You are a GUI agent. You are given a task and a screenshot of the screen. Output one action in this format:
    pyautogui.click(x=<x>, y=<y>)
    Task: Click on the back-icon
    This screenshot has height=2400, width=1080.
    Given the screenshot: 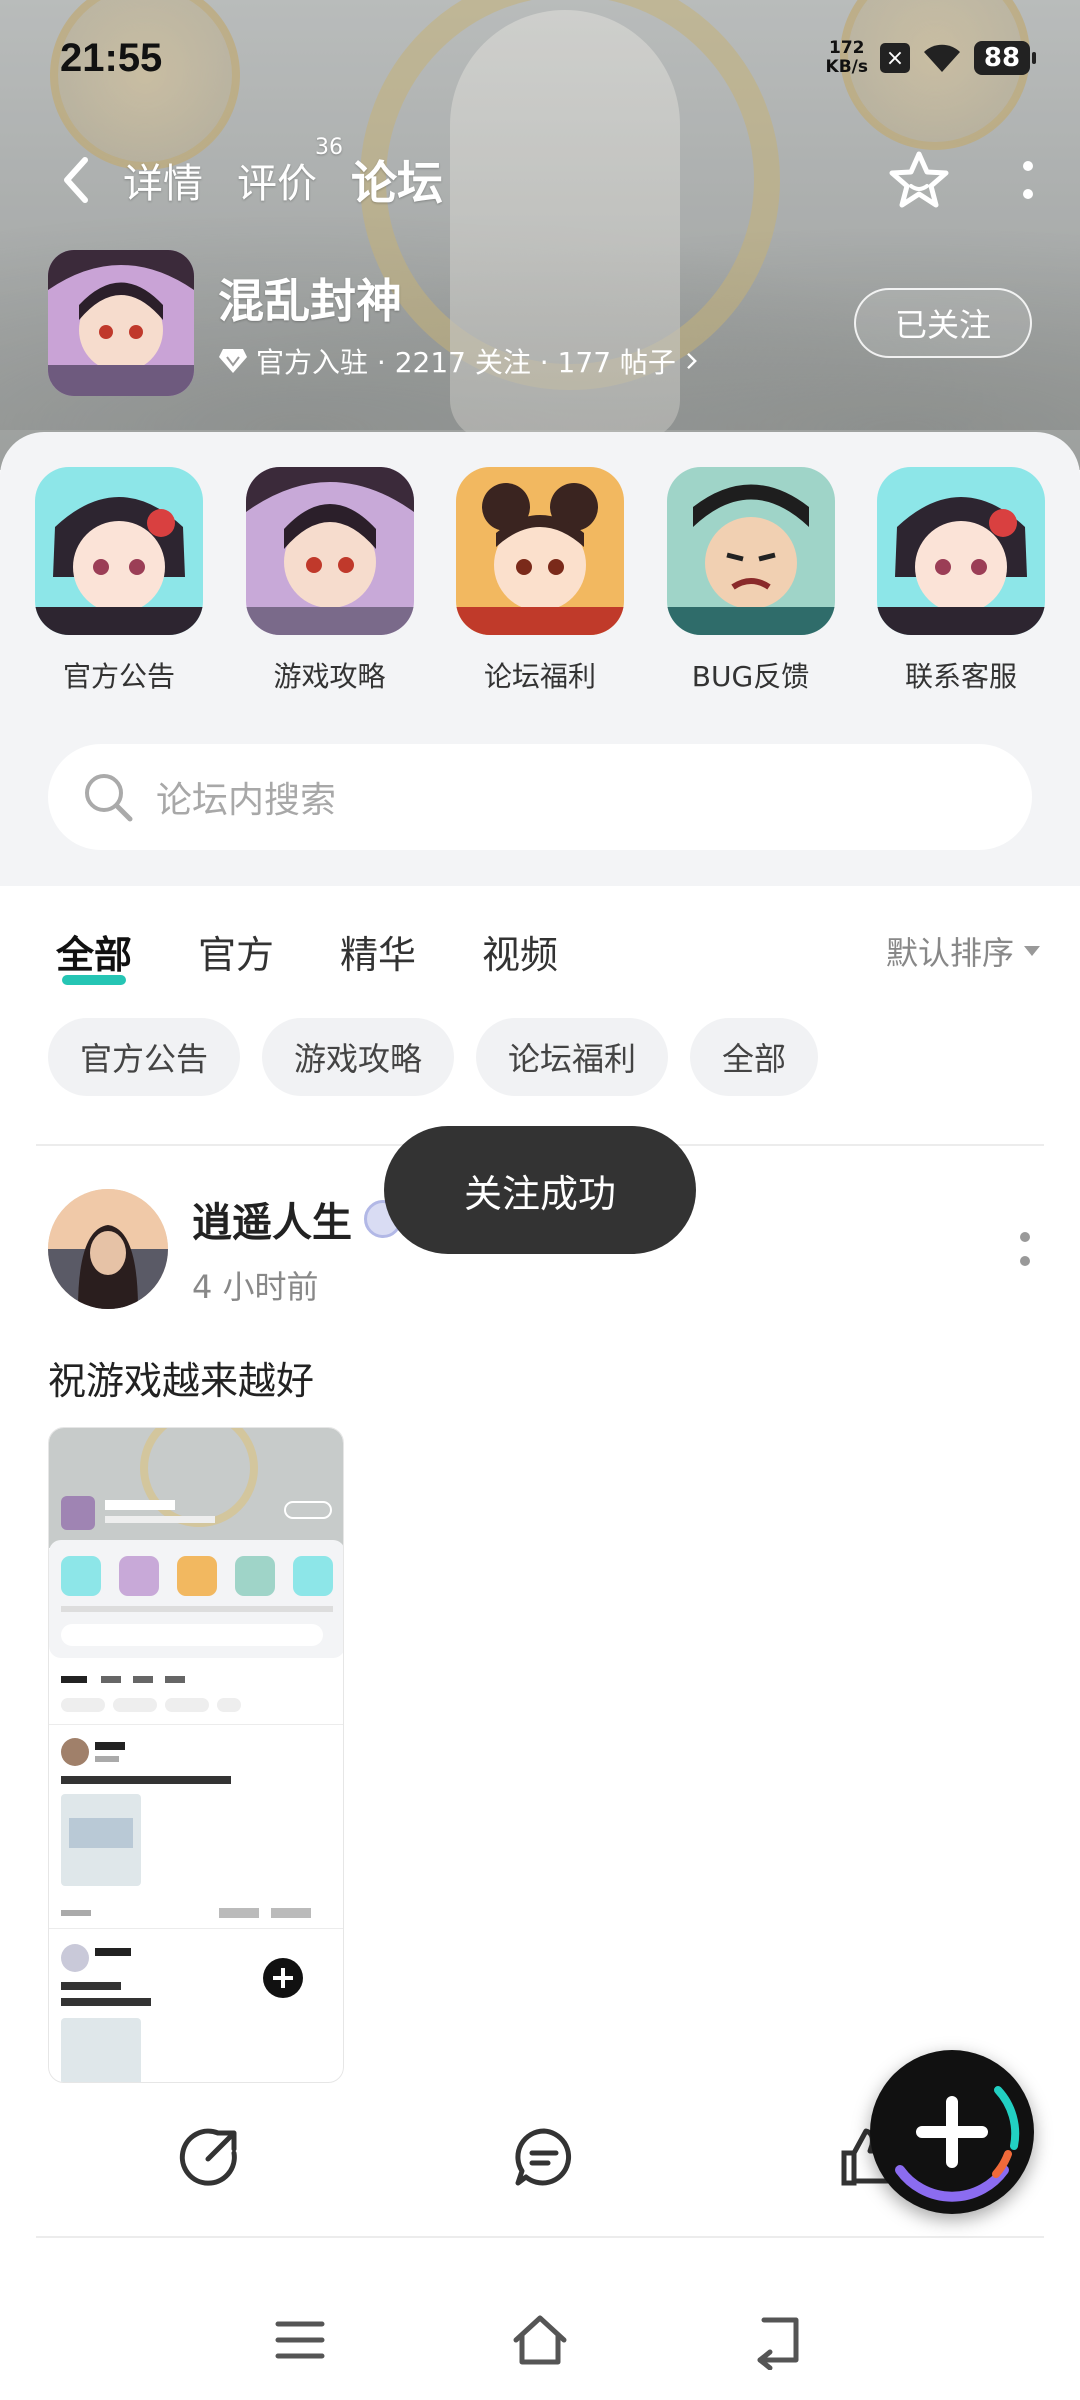 What is the action you would take?
    pyautogui.click(x=77, y=180)
    